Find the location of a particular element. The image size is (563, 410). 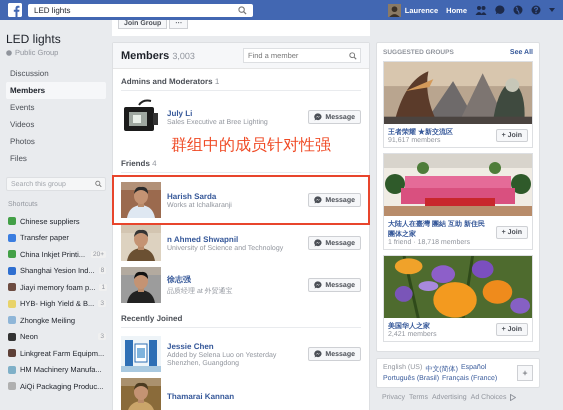

member-name: Harish Sarda is located at coordinates (234, 196).